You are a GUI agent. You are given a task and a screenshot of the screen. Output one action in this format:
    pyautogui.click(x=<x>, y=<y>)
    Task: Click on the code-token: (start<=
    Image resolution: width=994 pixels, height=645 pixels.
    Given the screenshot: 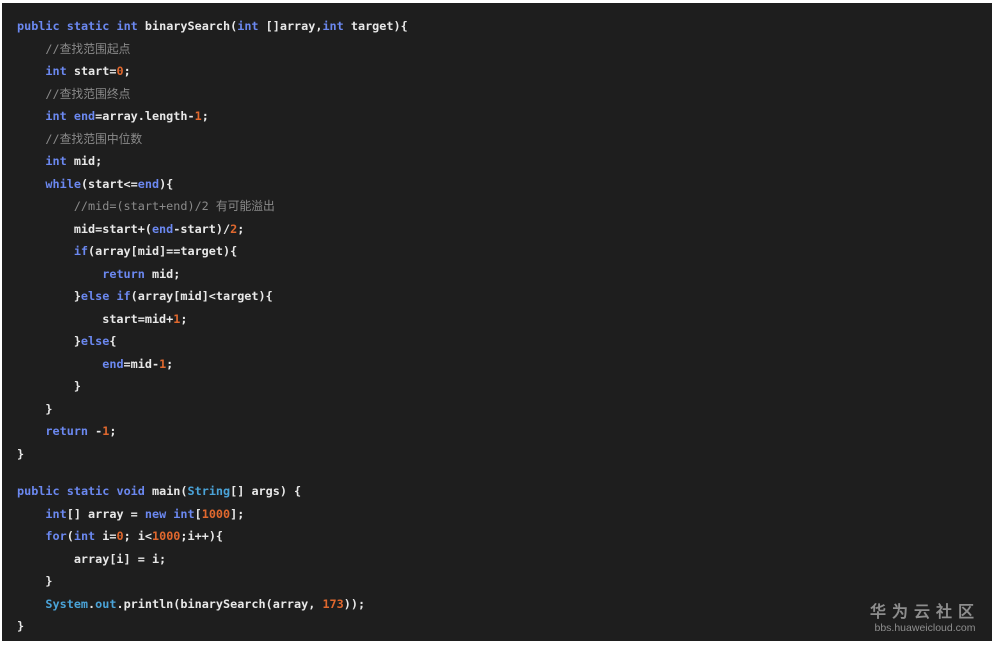 What is the action you would take?
    pyautogui.click(x=109, y=183)
    